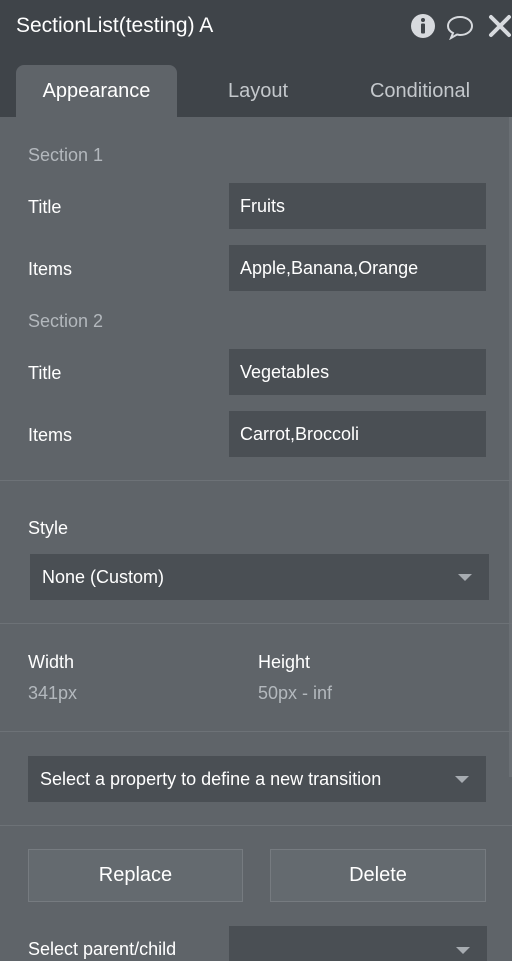 This screenshot has height=961, width=512. What do you see at coordinates (357, 268) in the screenshot?
I see `section-1-items-field: Apple,Banana,Orange` at bounding box center [357, 268].